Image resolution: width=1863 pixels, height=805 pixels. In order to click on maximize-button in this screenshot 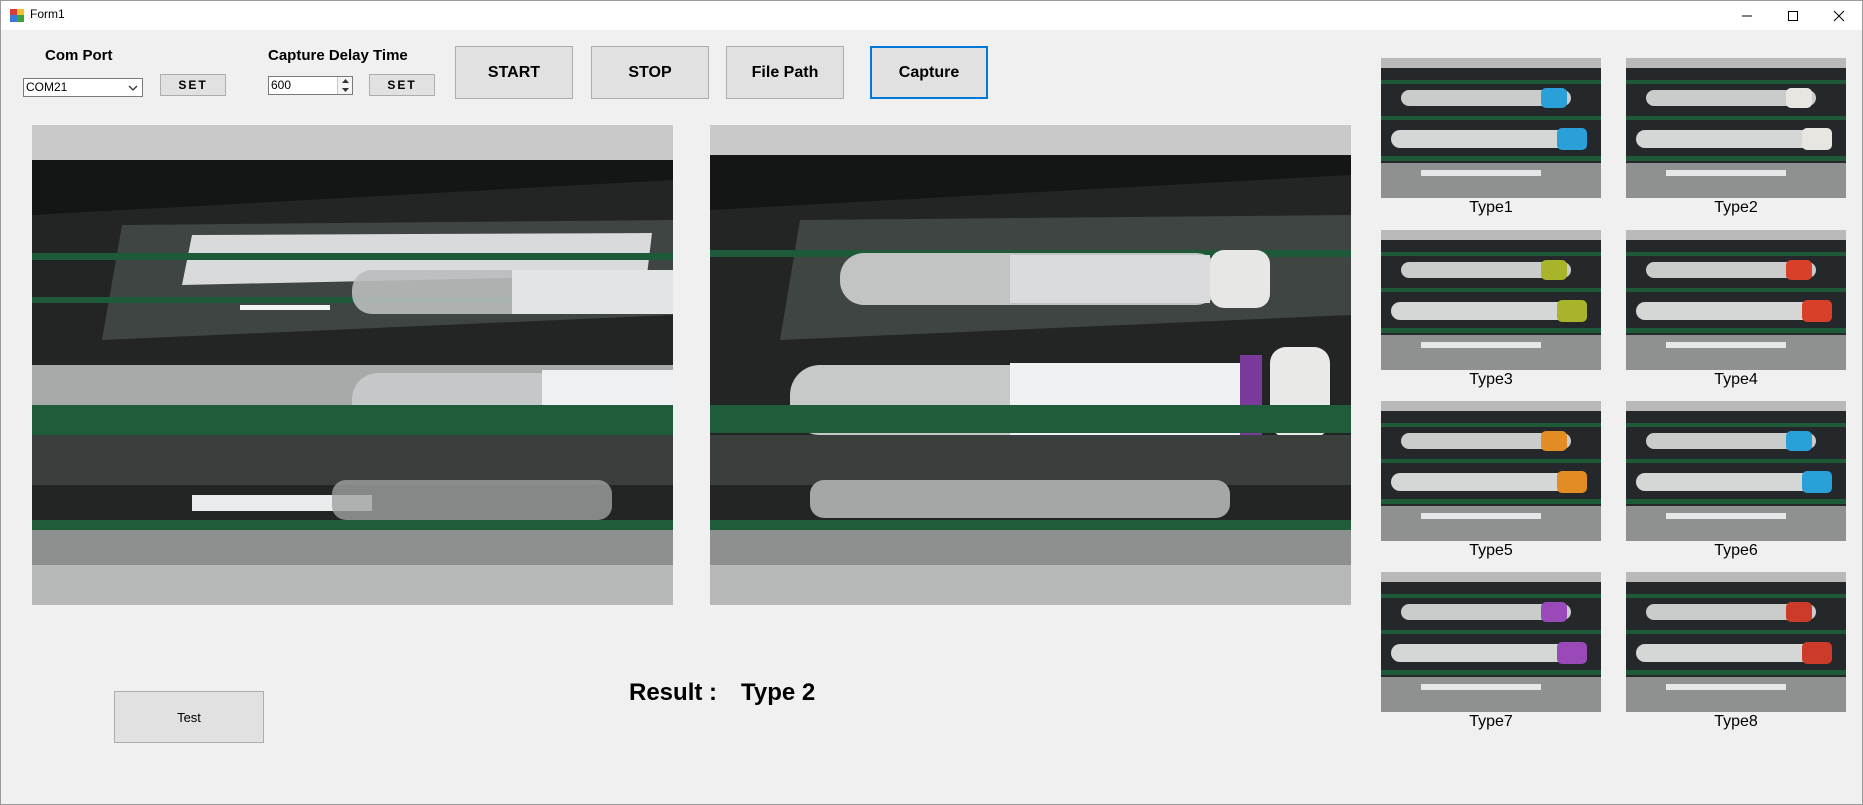, I will do `click(1793, 15)`.